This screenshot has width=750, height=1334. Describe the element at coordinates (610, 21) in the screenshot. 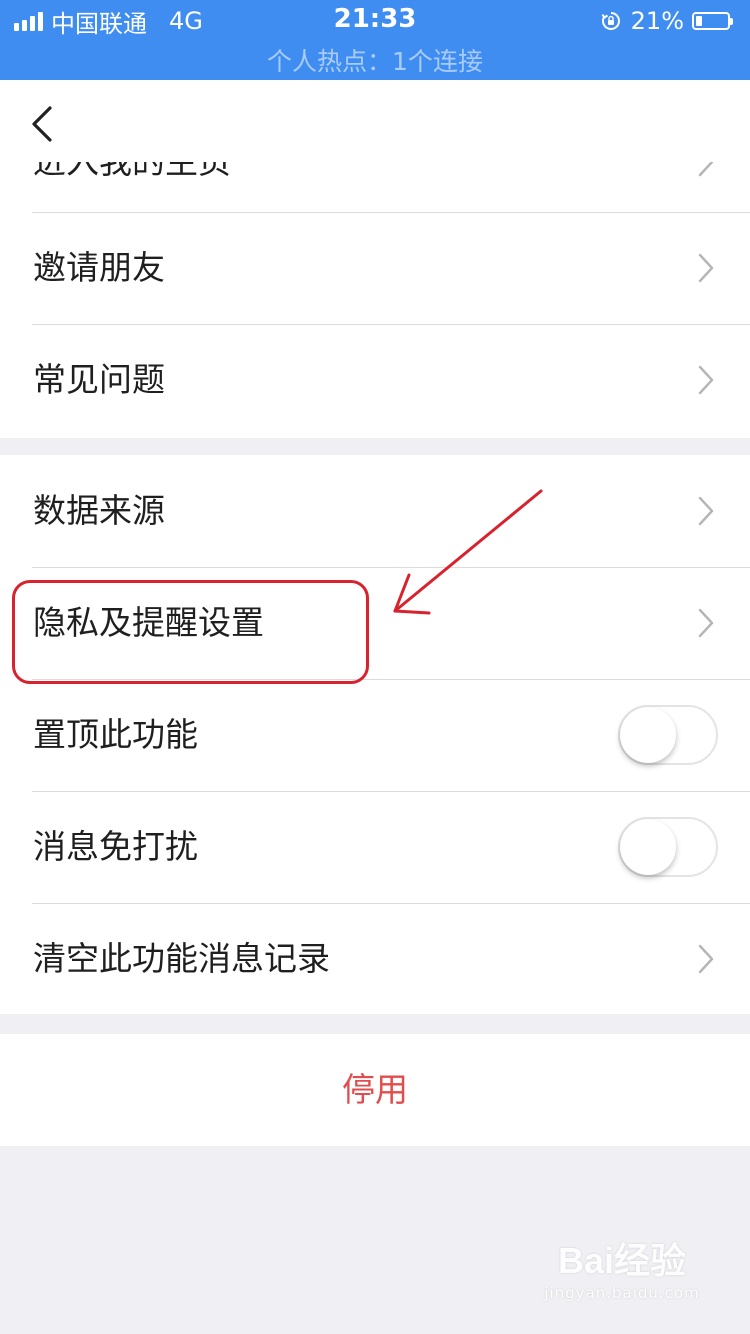

I see `rotation-lock-icon` at that location.